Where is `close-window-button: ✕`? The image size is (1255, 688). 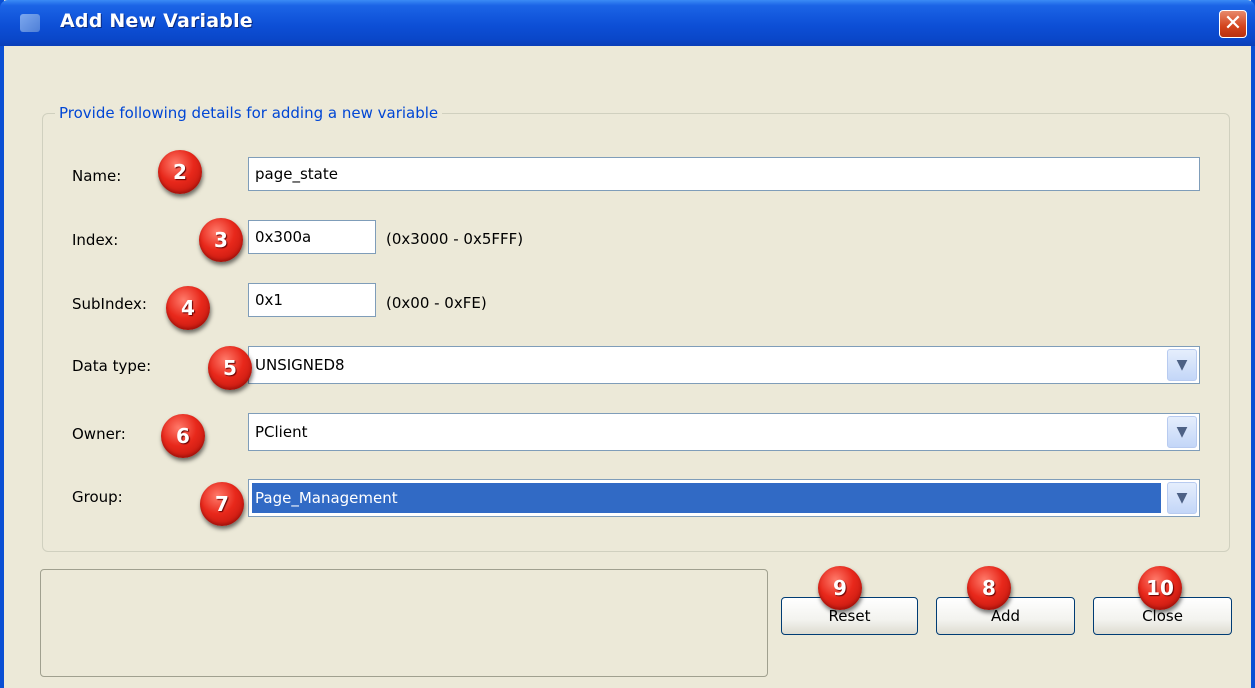
close-window-button: ✕ is located at coordinates (1233, 24).